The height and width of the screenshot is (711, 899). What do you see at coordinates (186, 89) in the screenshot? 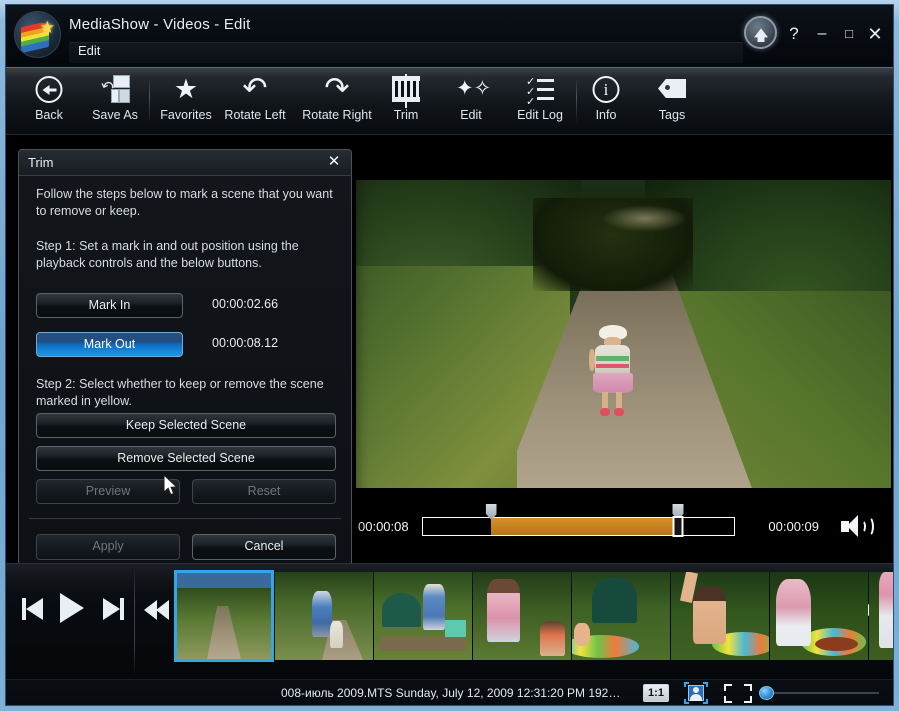
I see `star-icon: ★` at bounding box center [186, 89].